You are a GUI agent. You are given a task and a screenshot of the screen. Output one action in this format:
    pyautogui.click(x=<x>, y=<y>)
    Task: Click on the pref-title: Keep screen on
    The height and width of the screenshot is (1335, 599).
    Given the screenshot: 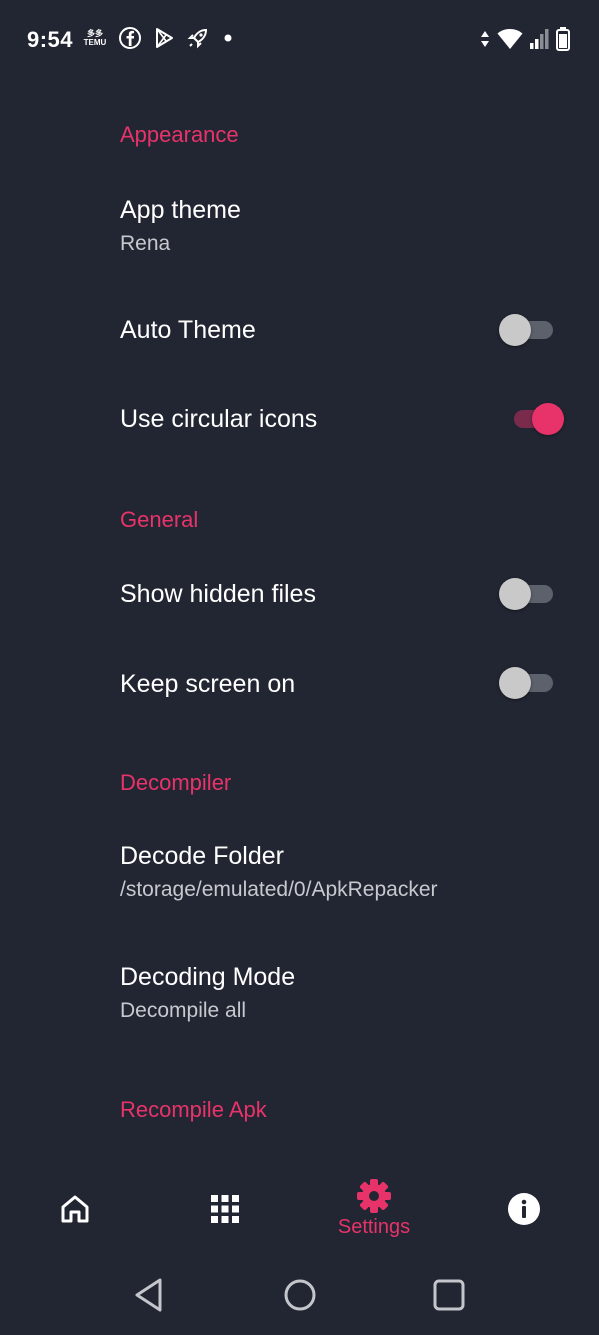 What is the action you would take?
    pyautogui.click(x=208, y=684)
    